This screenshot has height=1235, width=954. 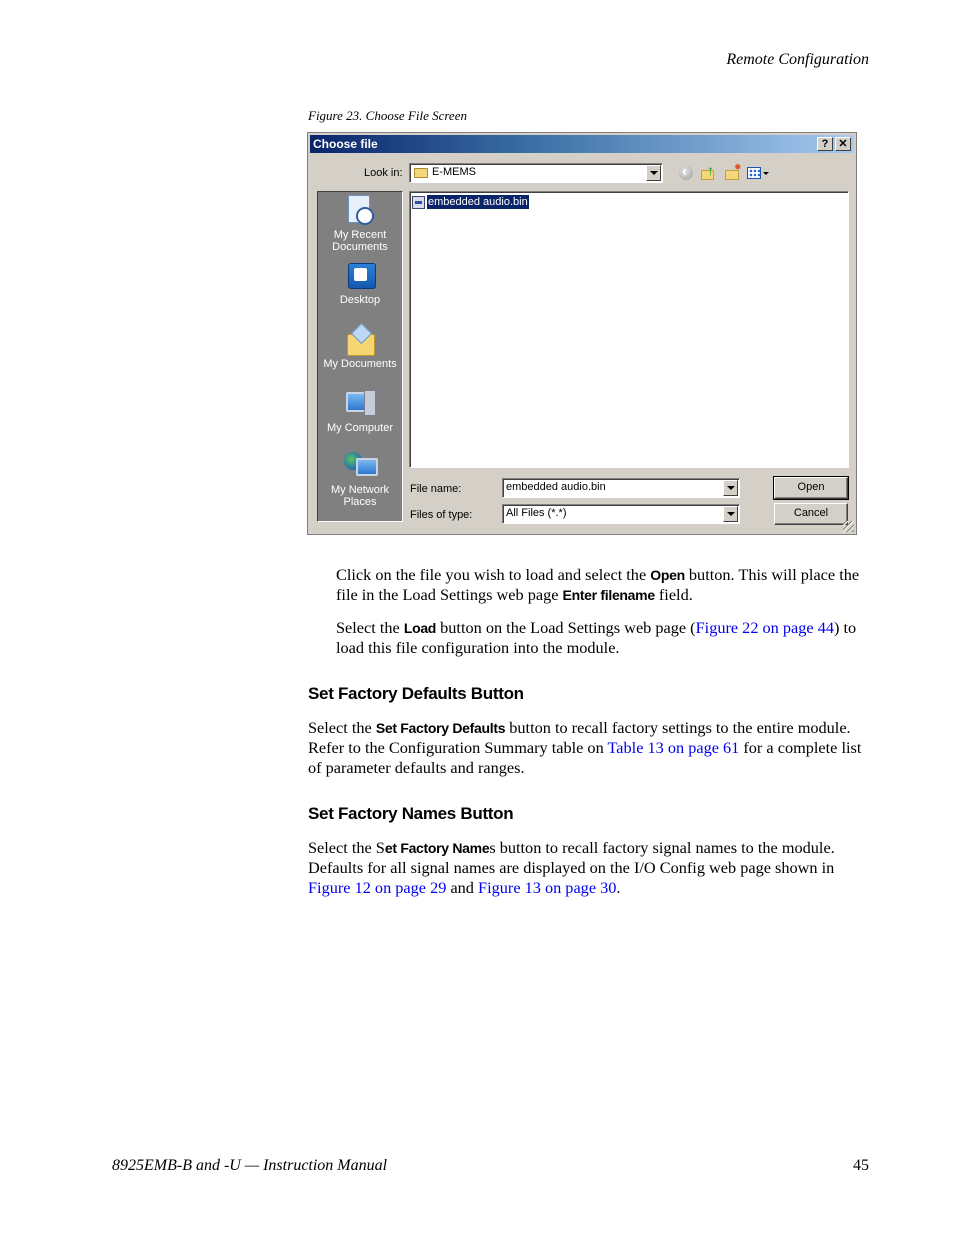 I want to click on ui-term: Enter filename, so click(x=609, y=595).